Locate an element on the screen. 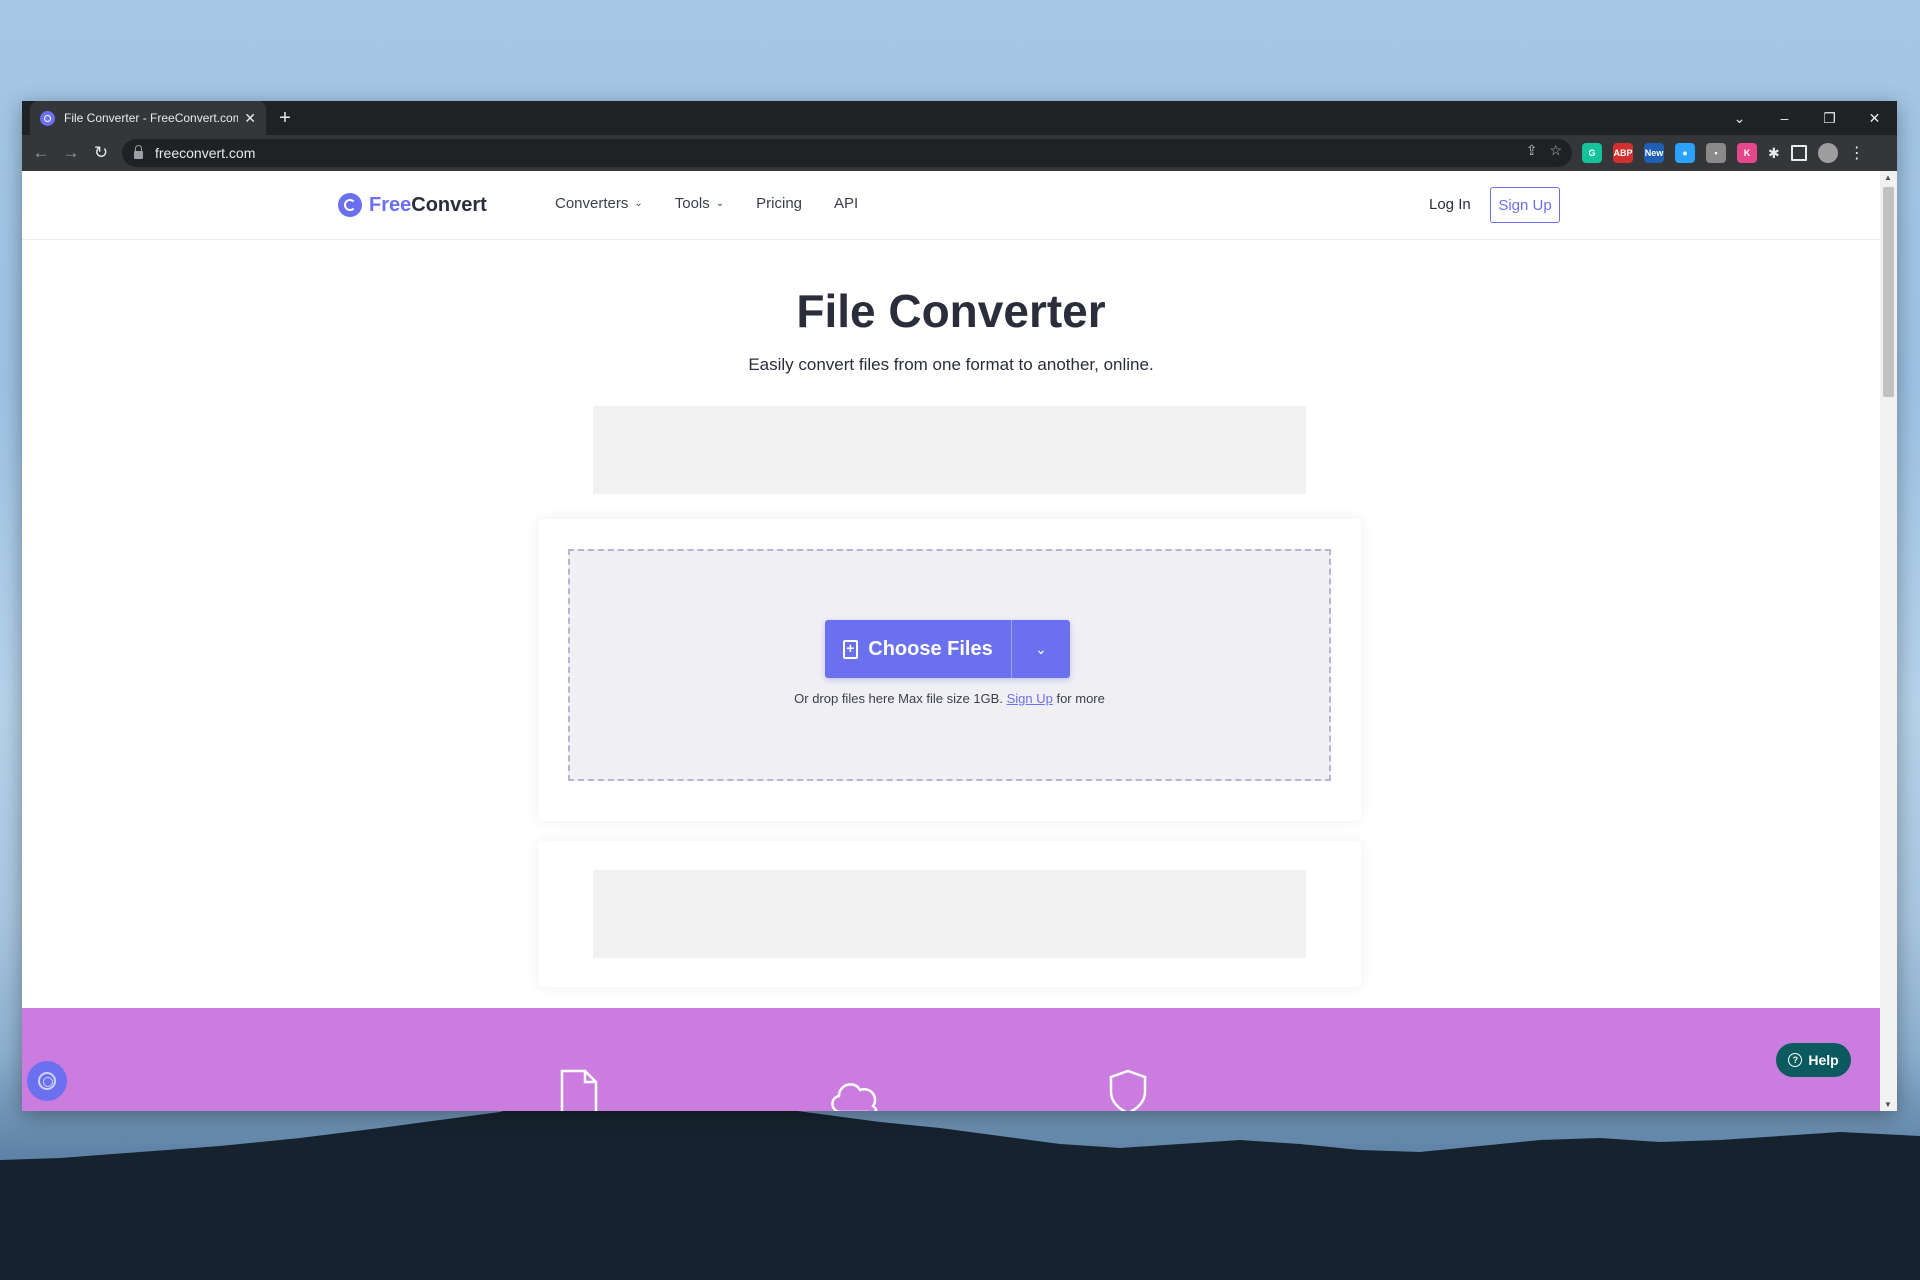  nav-tools: Tools ⌄ is located at coordinates (699, 203).